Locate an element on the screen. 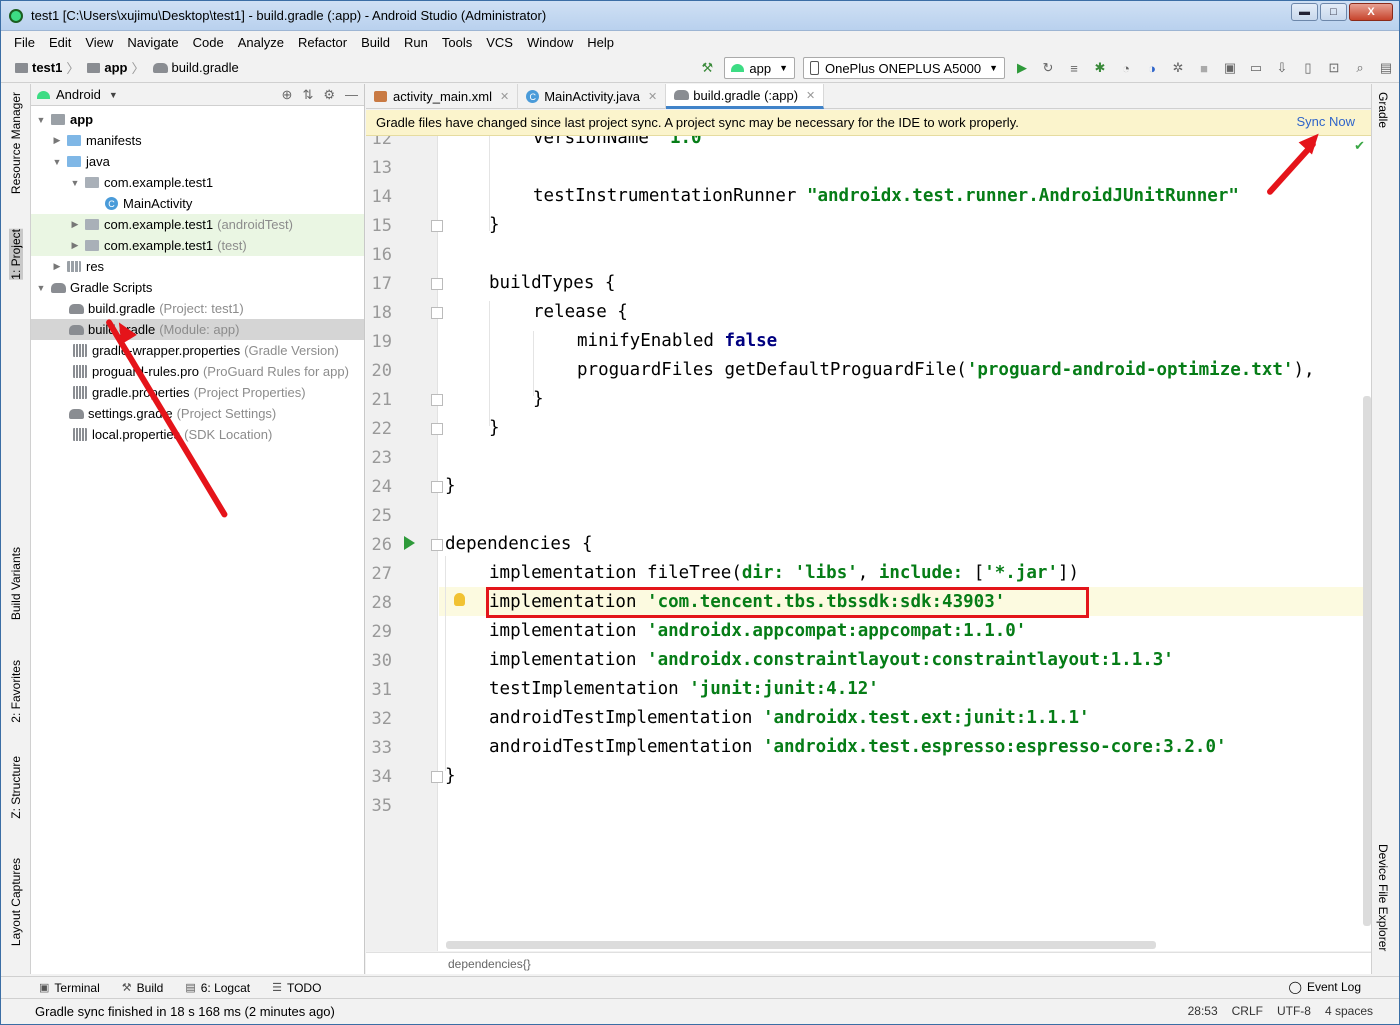  indent-setting: 4 spaces is located at coordinates (1349, 1011).